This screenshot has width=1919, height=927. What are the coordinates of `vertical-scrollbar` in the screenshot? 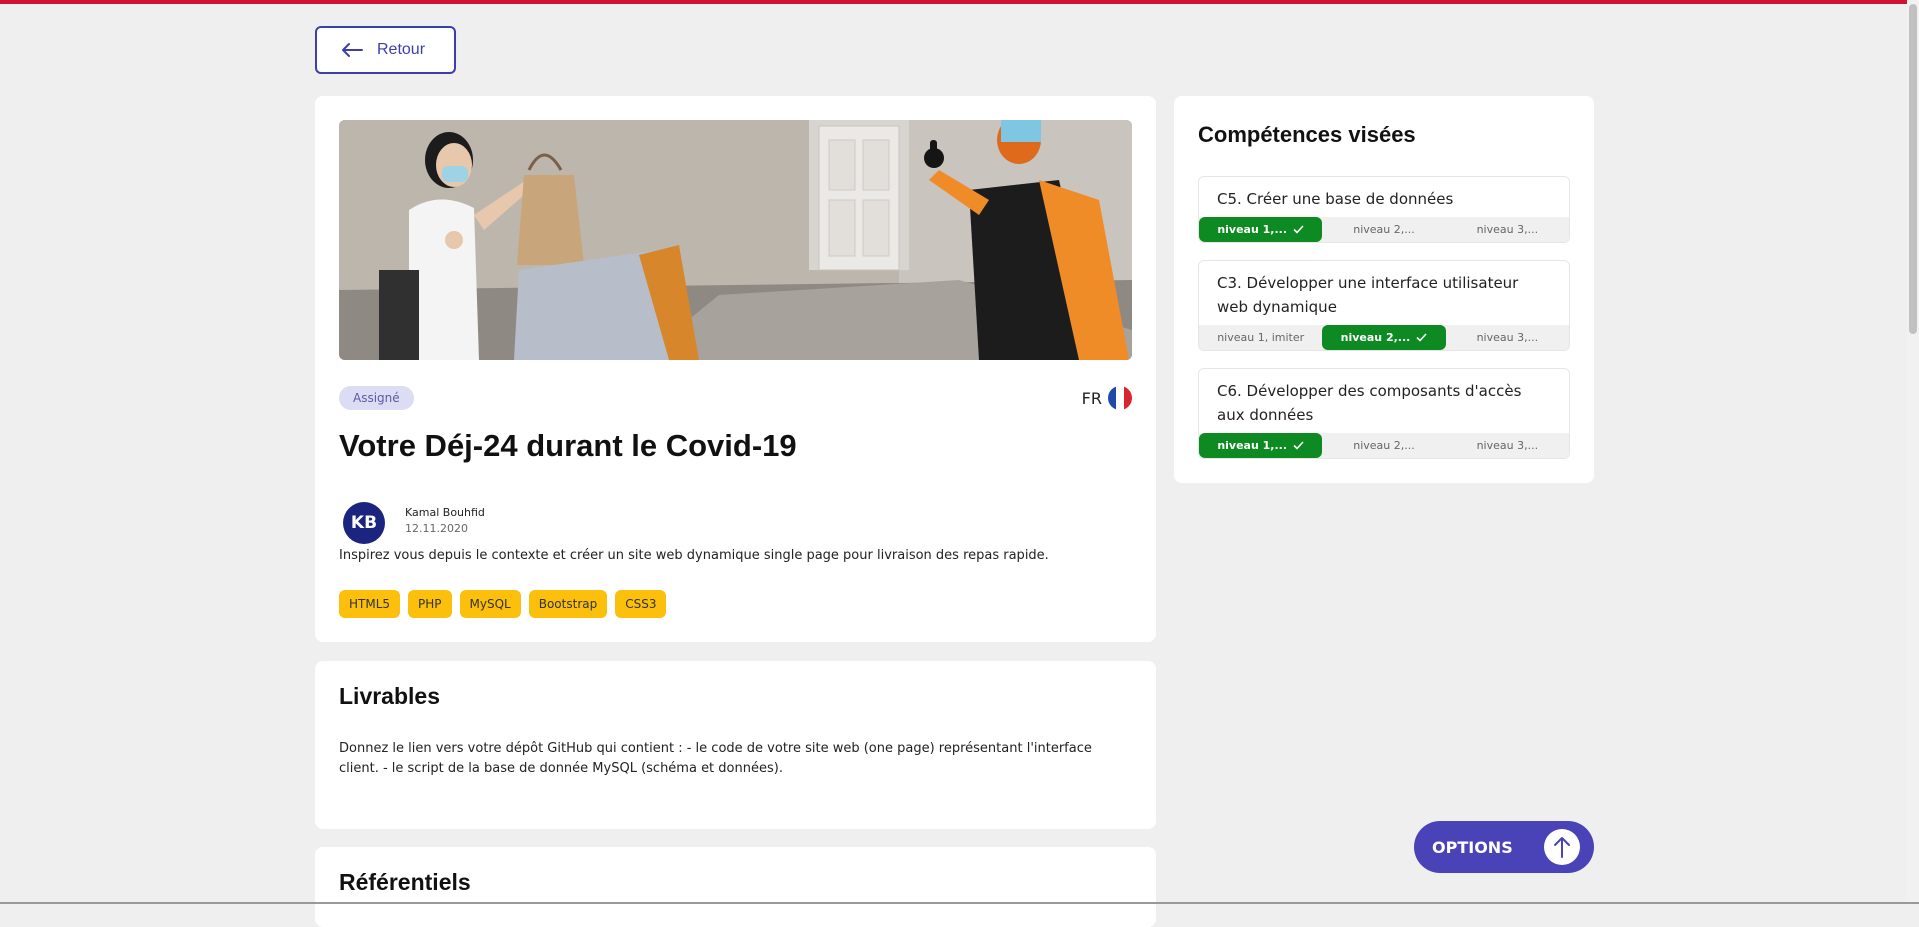 It's located at (1913, 452).